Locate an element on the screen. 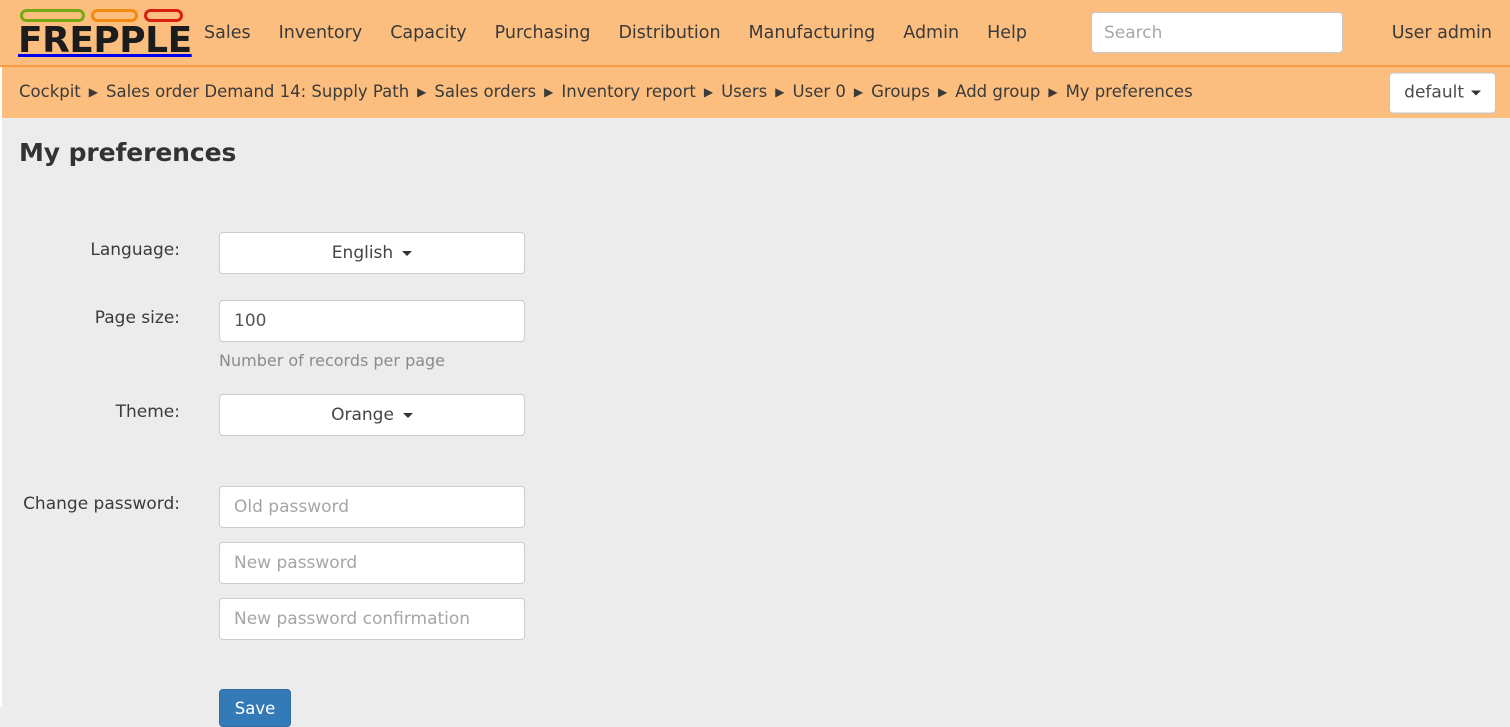 The image size is (1510, 727). form-row-language: Language: English is located at coordinates (262, 253).